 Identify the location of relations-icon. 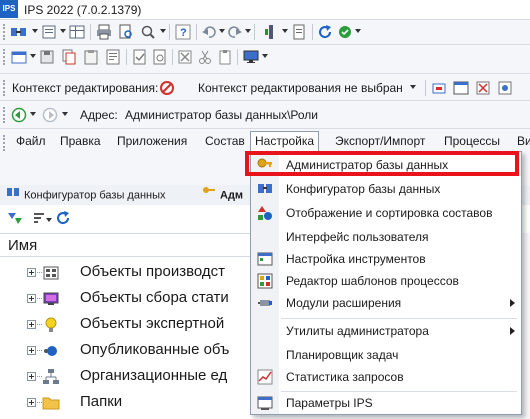
(19, 32).